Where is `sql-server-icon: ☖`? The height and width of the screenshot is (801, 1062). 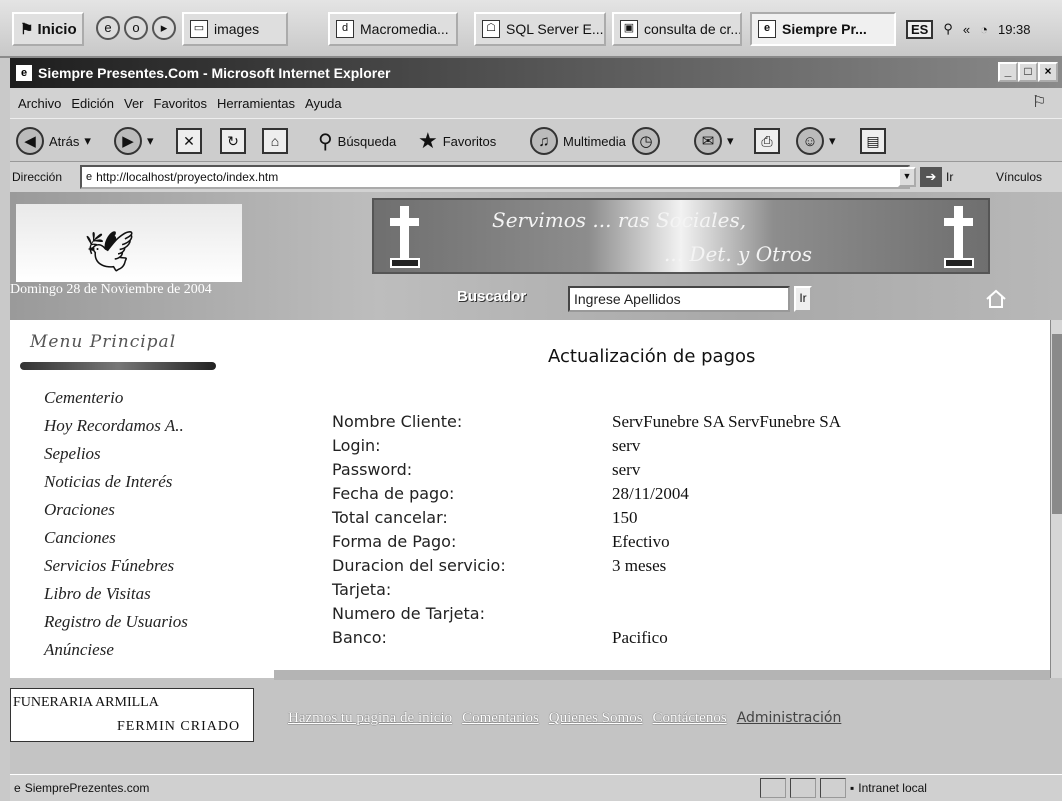 sql-server-icon: ☖ is located at coordinates (491, 29).